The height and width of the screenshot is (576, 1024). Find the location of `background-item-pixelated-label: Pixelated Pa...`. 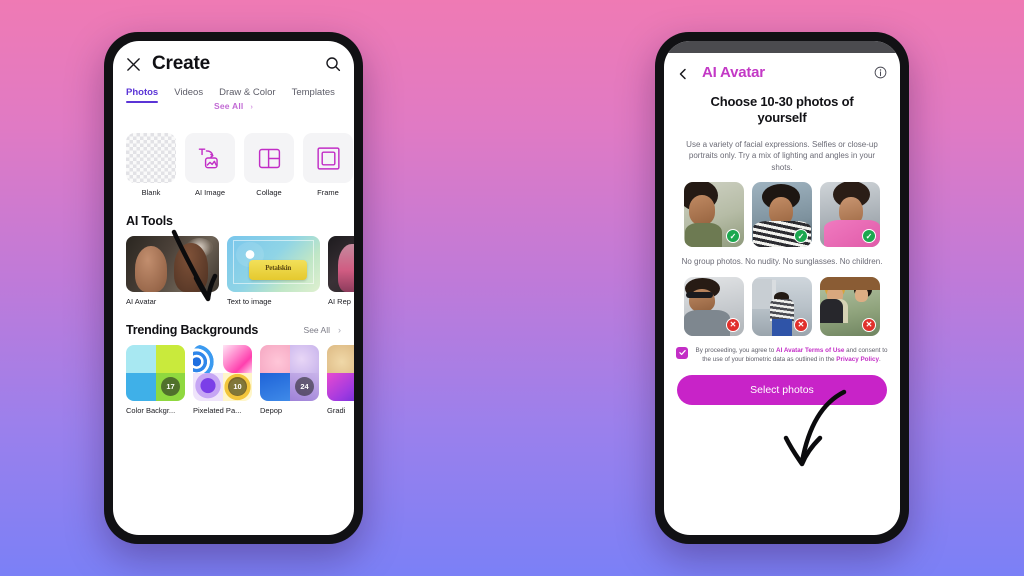

background-item-pixelated-label: Pixelated Pa... is located at coordinates (217, 410).